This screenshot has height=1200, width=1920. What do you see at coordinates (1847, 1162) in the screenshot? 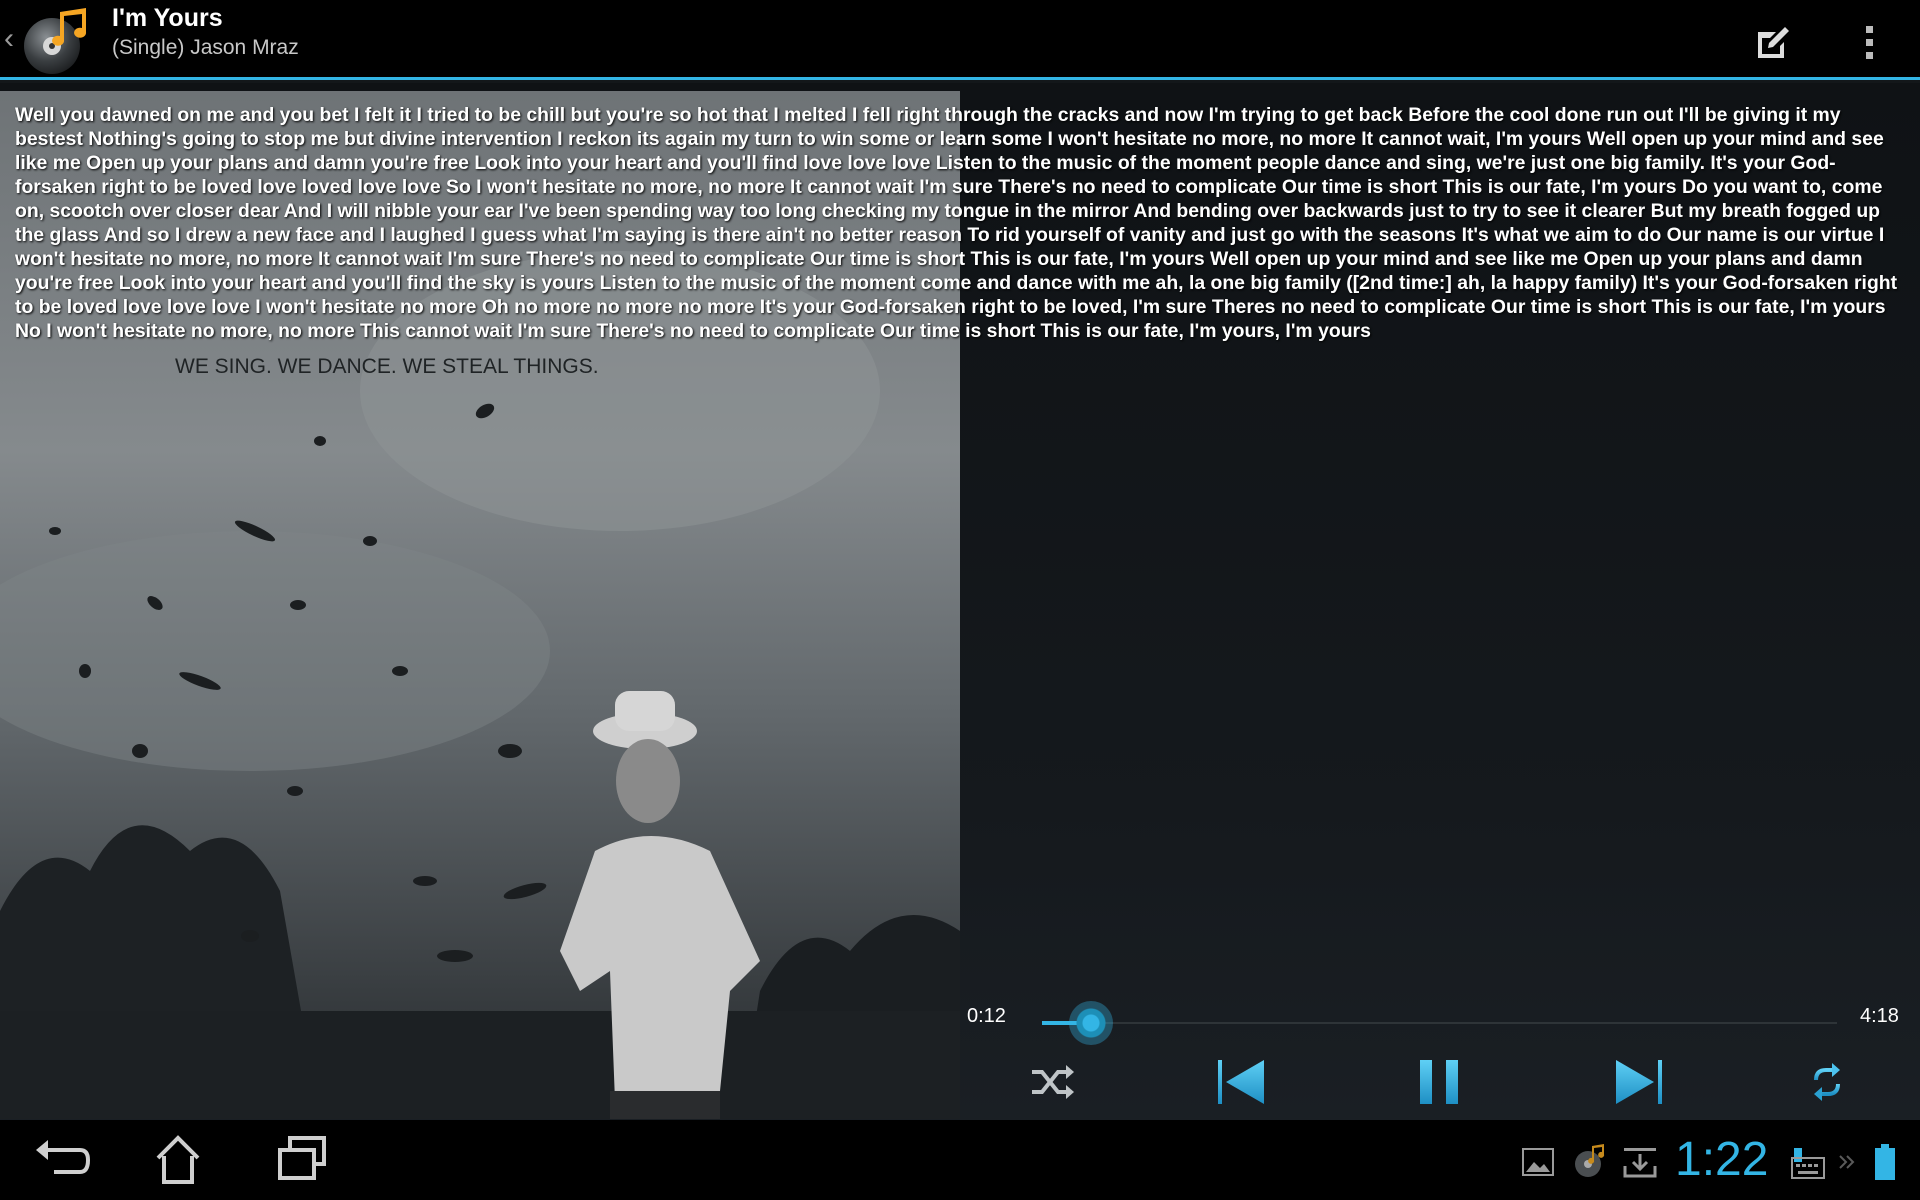
I see `expand-icon` at bounding box center [1847, 1162].